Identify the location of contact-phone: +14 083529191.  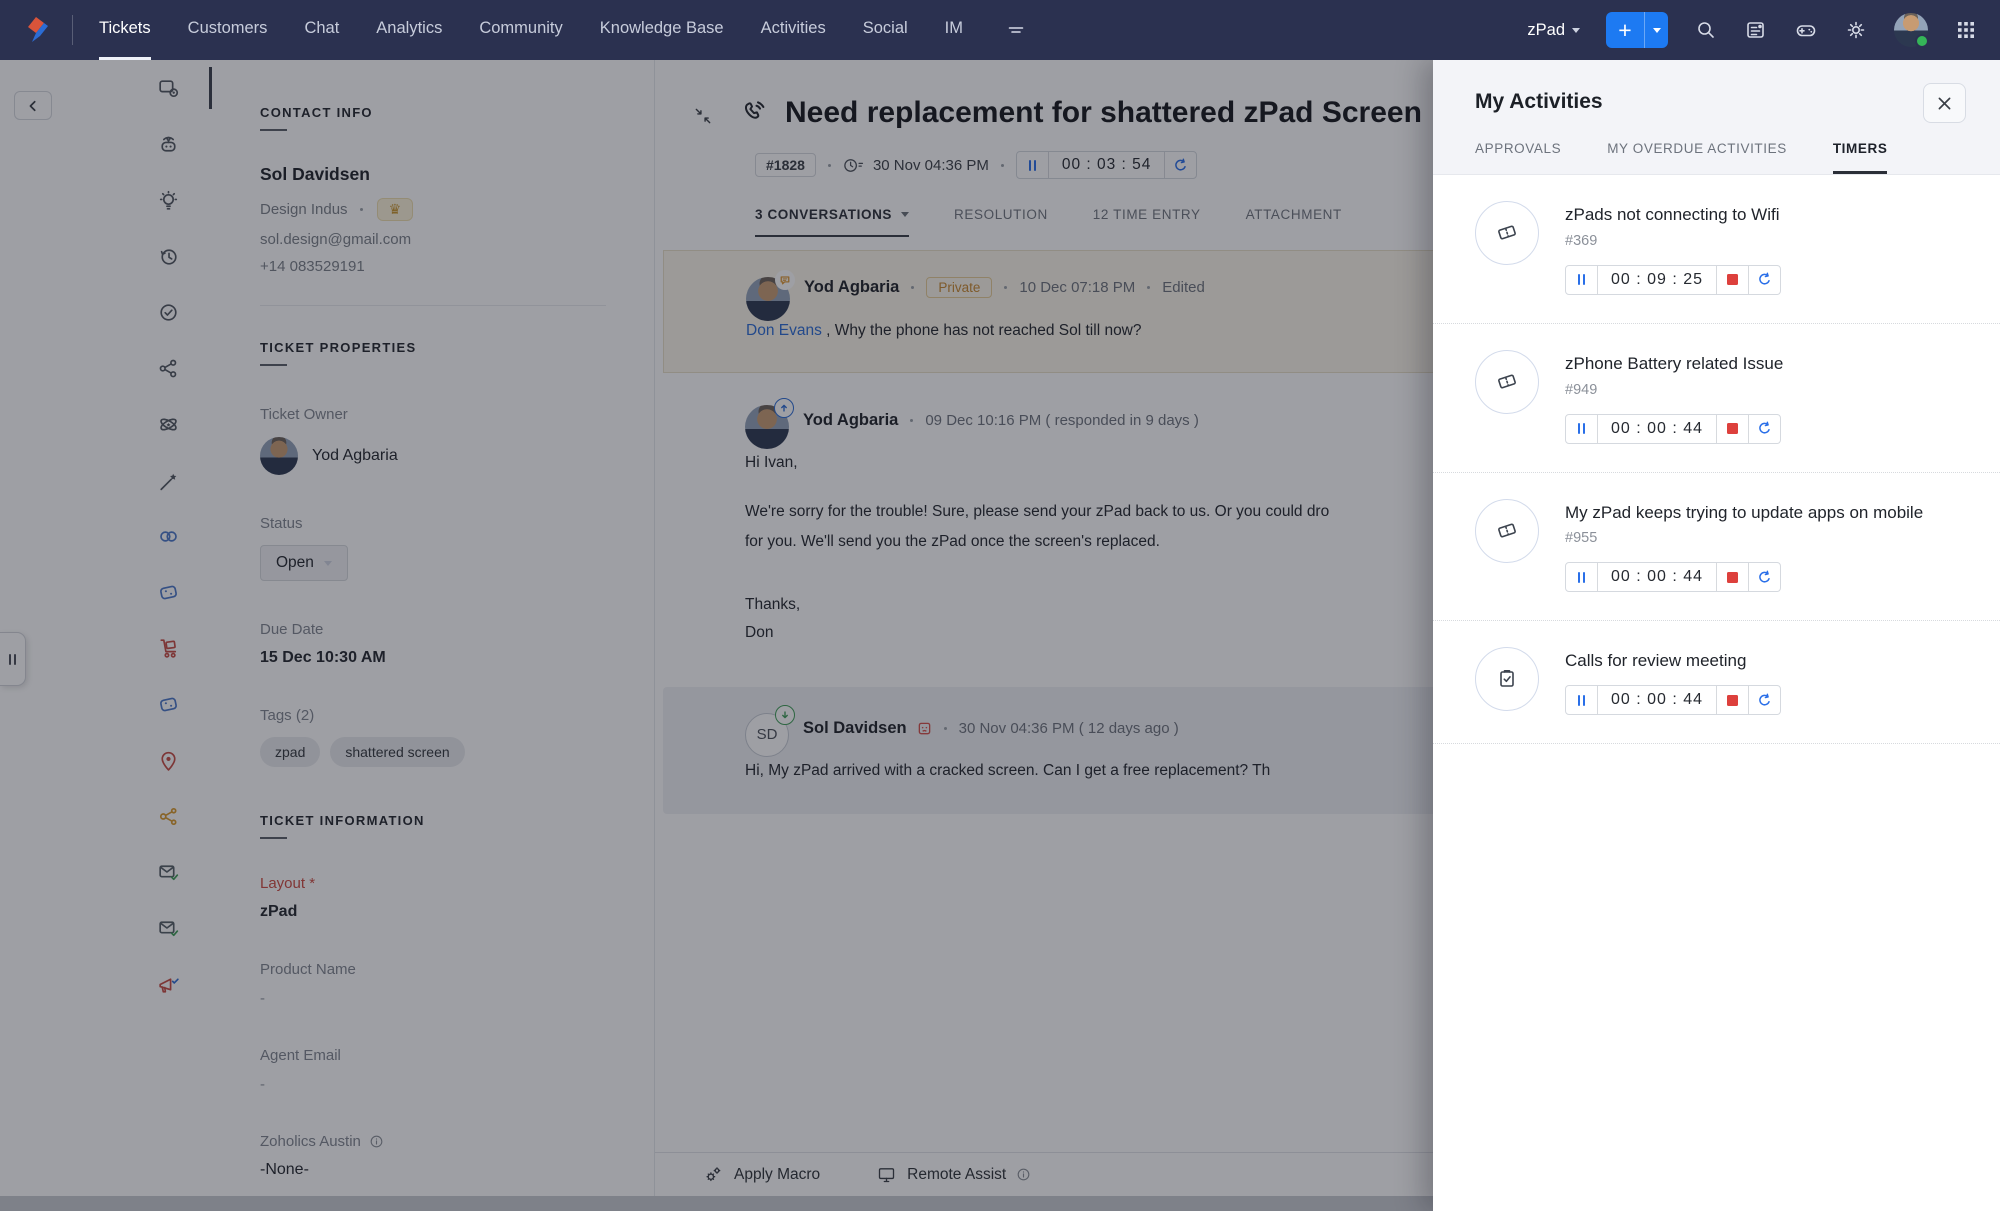
(457, 266).